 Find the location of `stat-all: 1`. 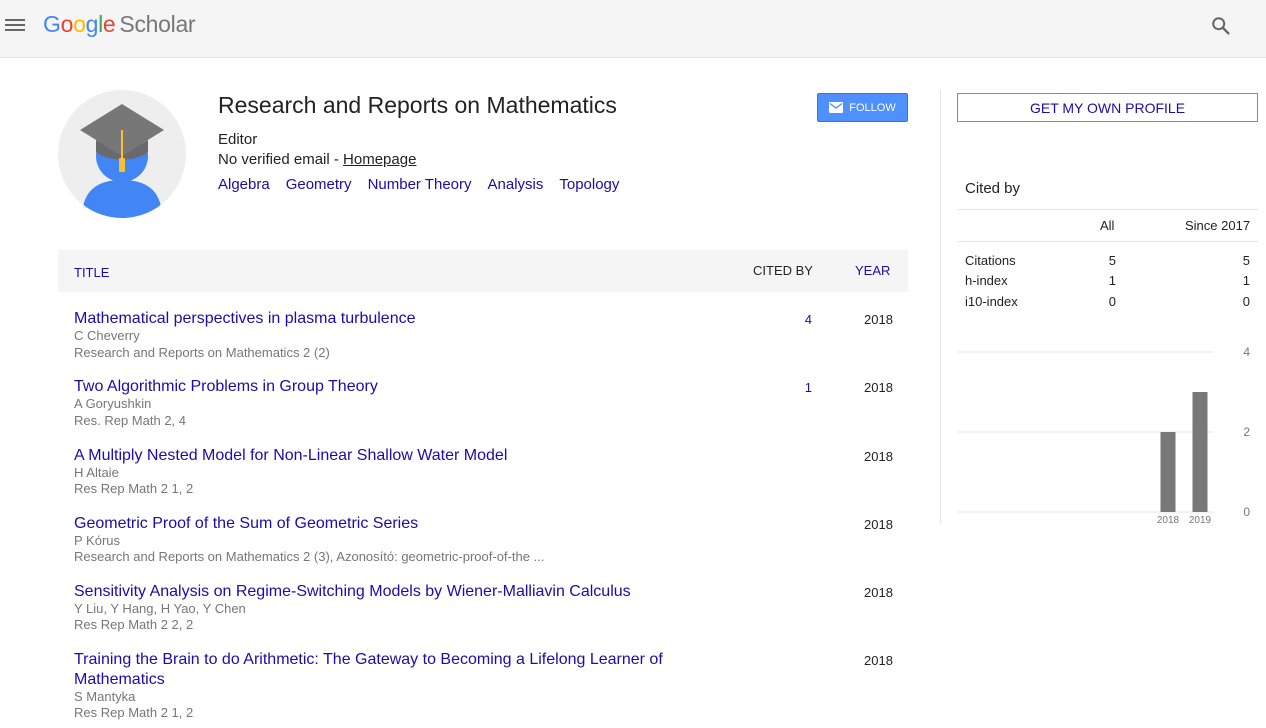

stat-all: 1 is located at coordinates (1112, 280).